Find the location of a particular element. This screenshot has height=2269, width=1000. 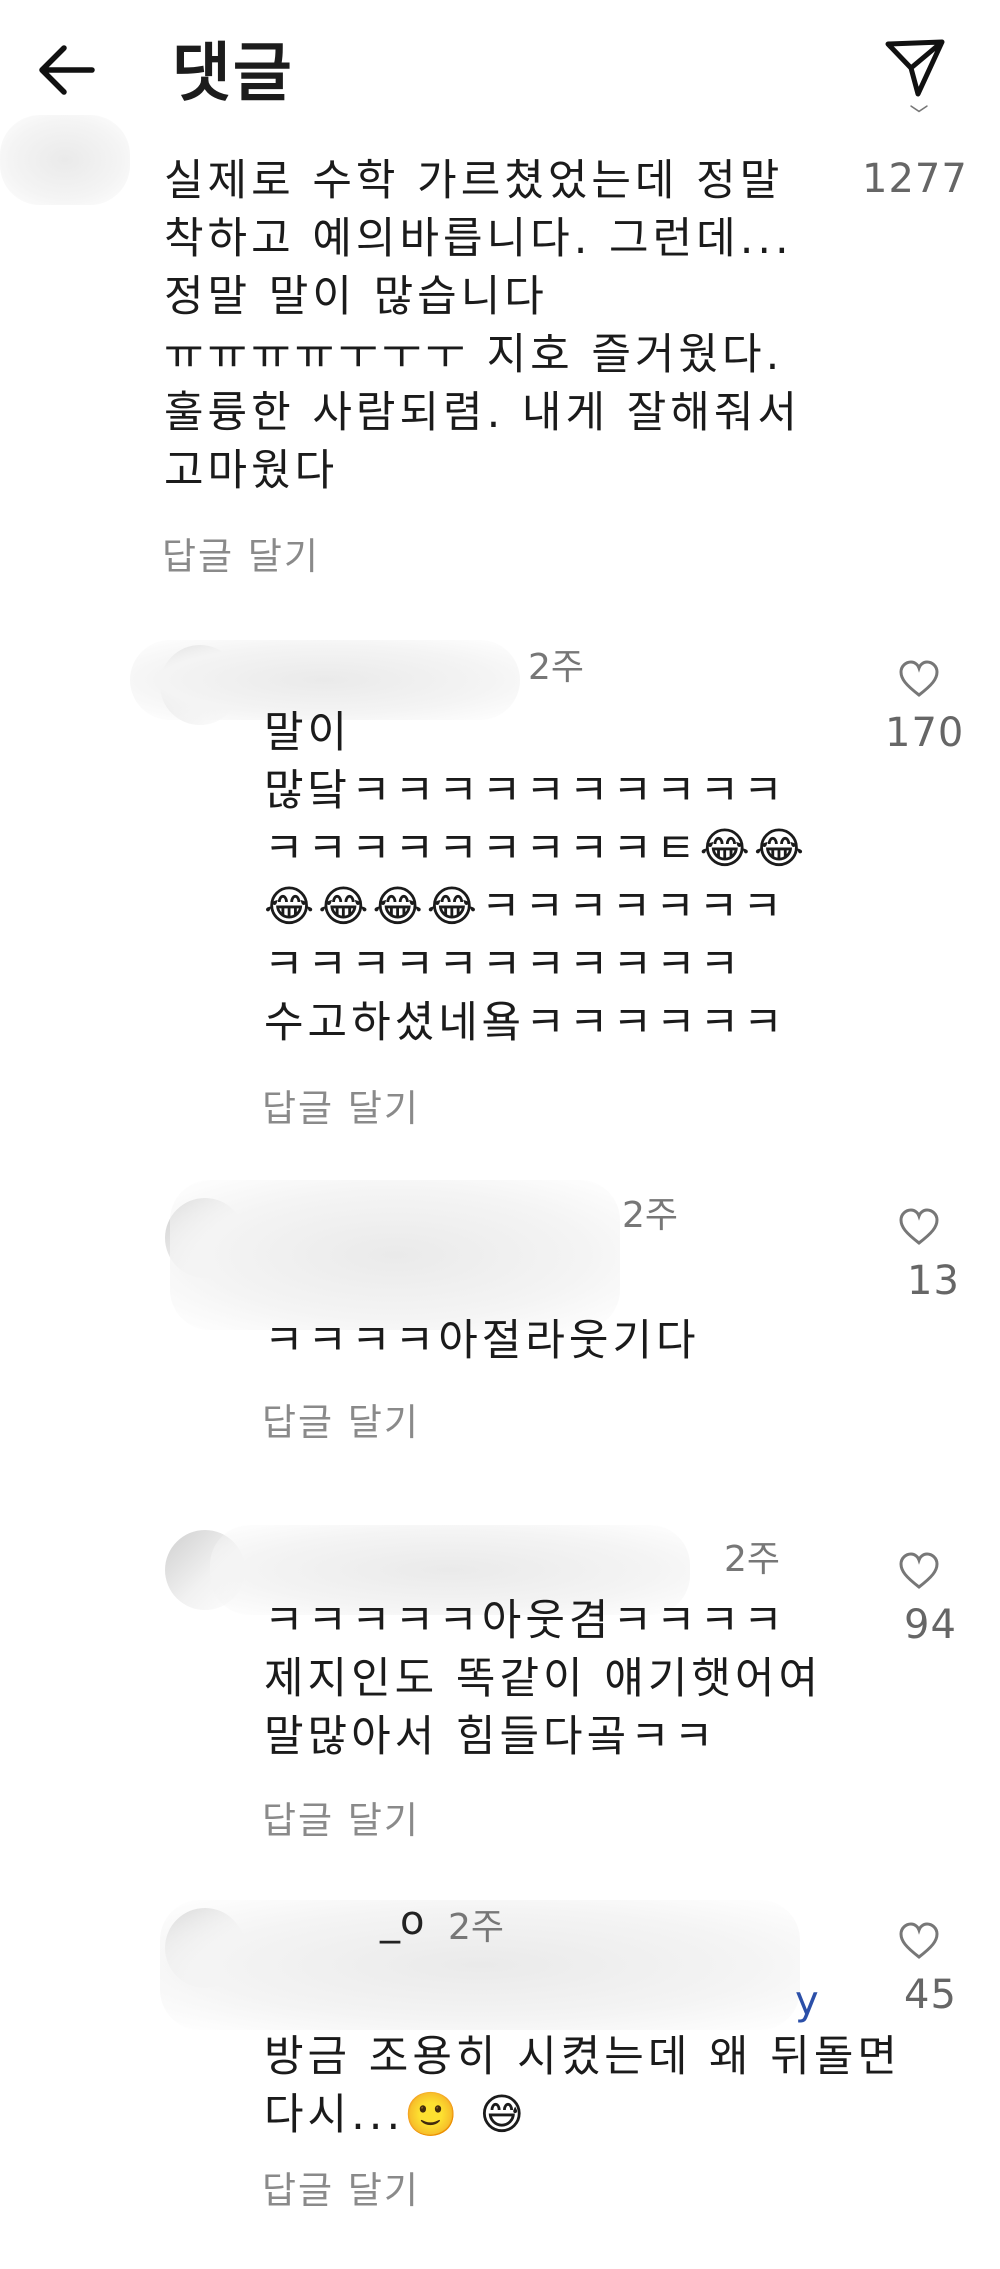

mention-fragment: y is located at coordinates (807, 2001).